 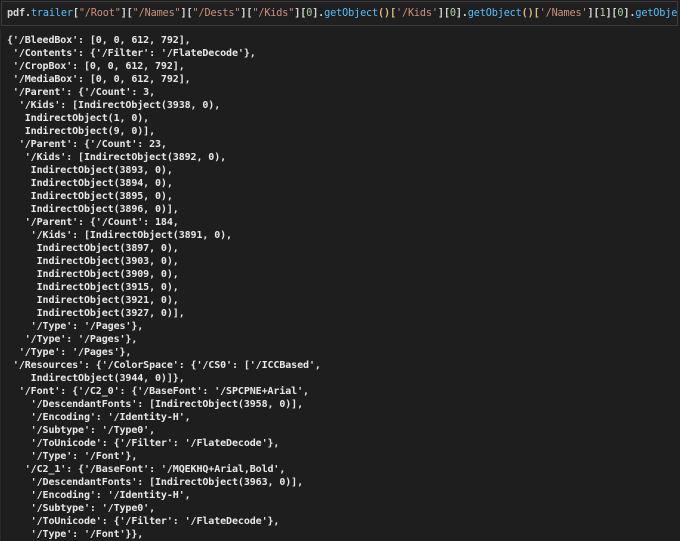 I want to click on output-line: IndirectObject(3944, 0)]},, so click(x=96, y=378).